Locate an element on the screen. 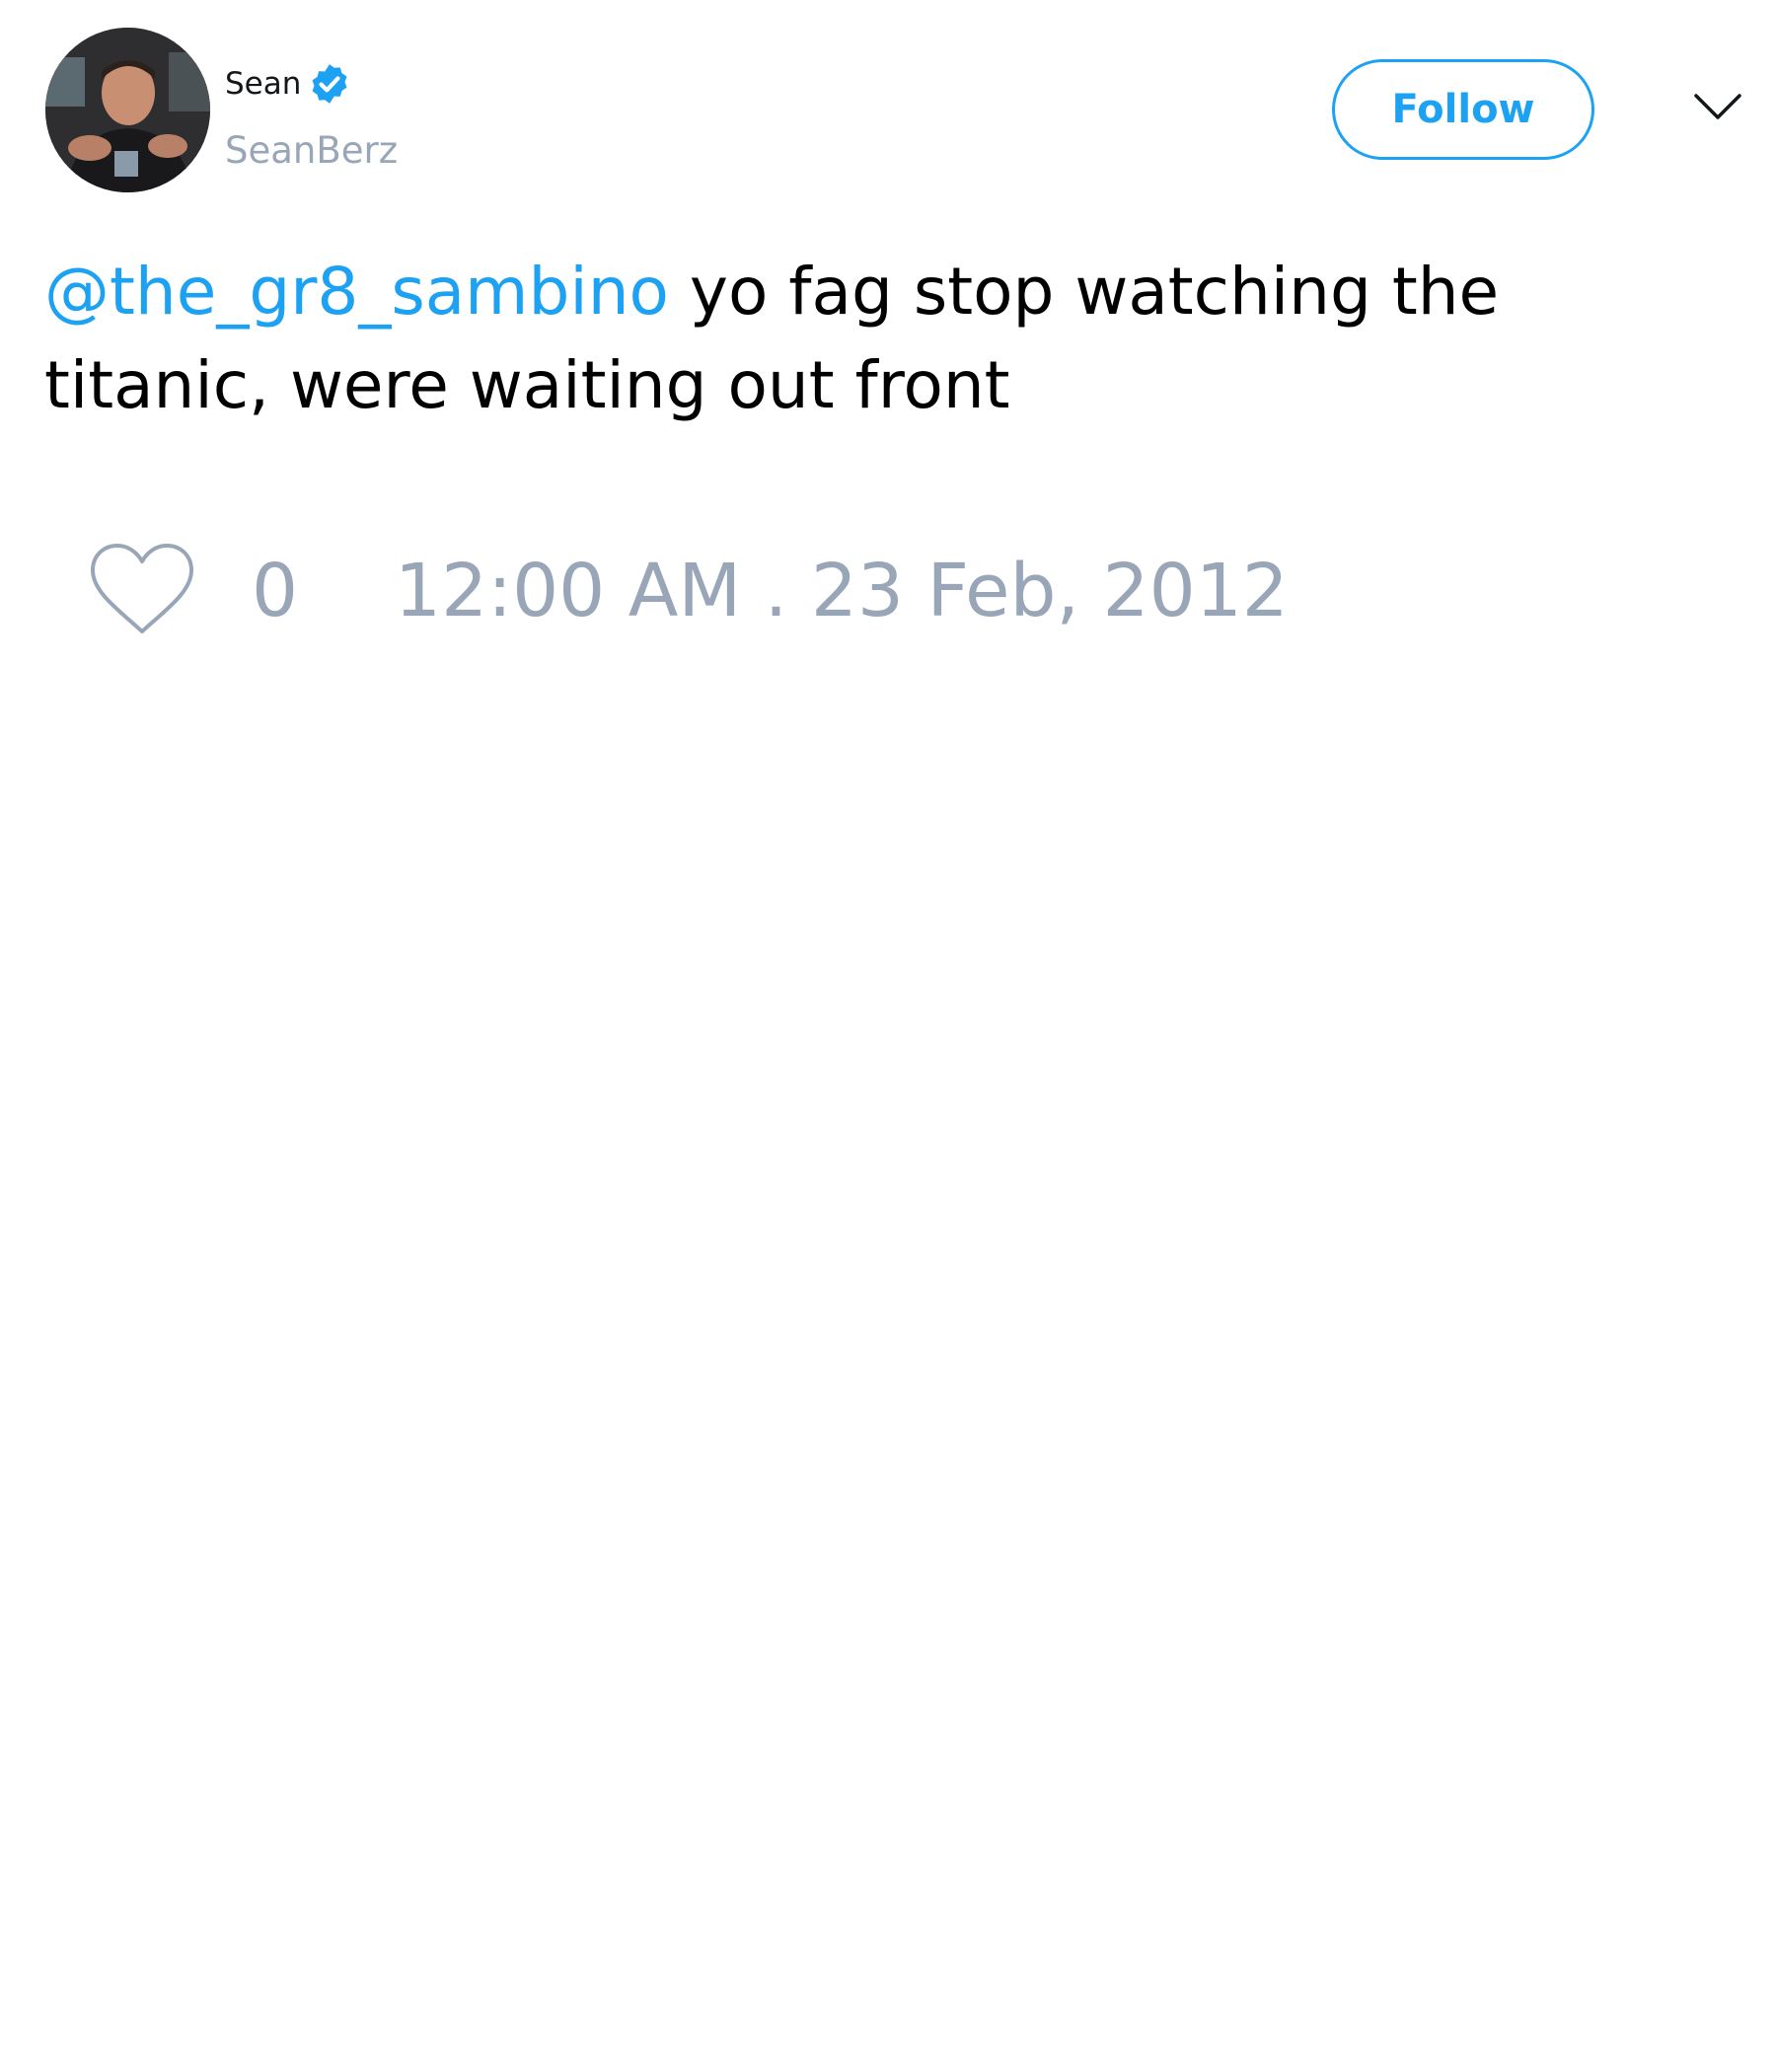  display-name: Sean is located at coordinates (288, 84).